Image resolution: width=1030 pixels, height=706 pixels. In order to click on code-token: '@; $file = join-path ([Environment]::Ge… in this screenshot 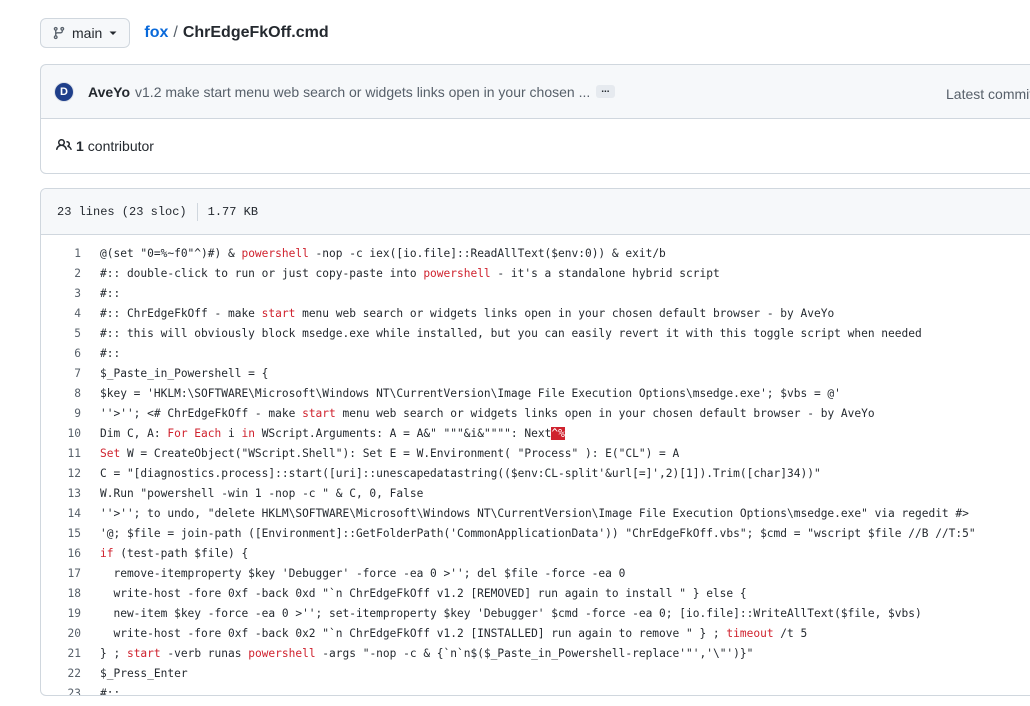, I will do `click(538, 533)`.